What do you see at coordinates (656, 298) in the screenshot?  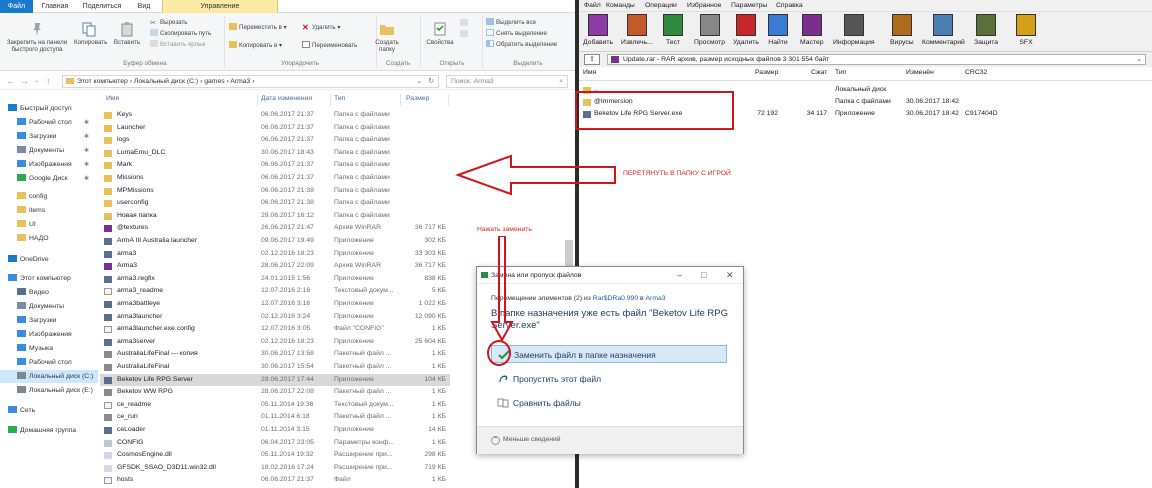 I see `destination-link: Arma3` at bounding box center [656, 298].